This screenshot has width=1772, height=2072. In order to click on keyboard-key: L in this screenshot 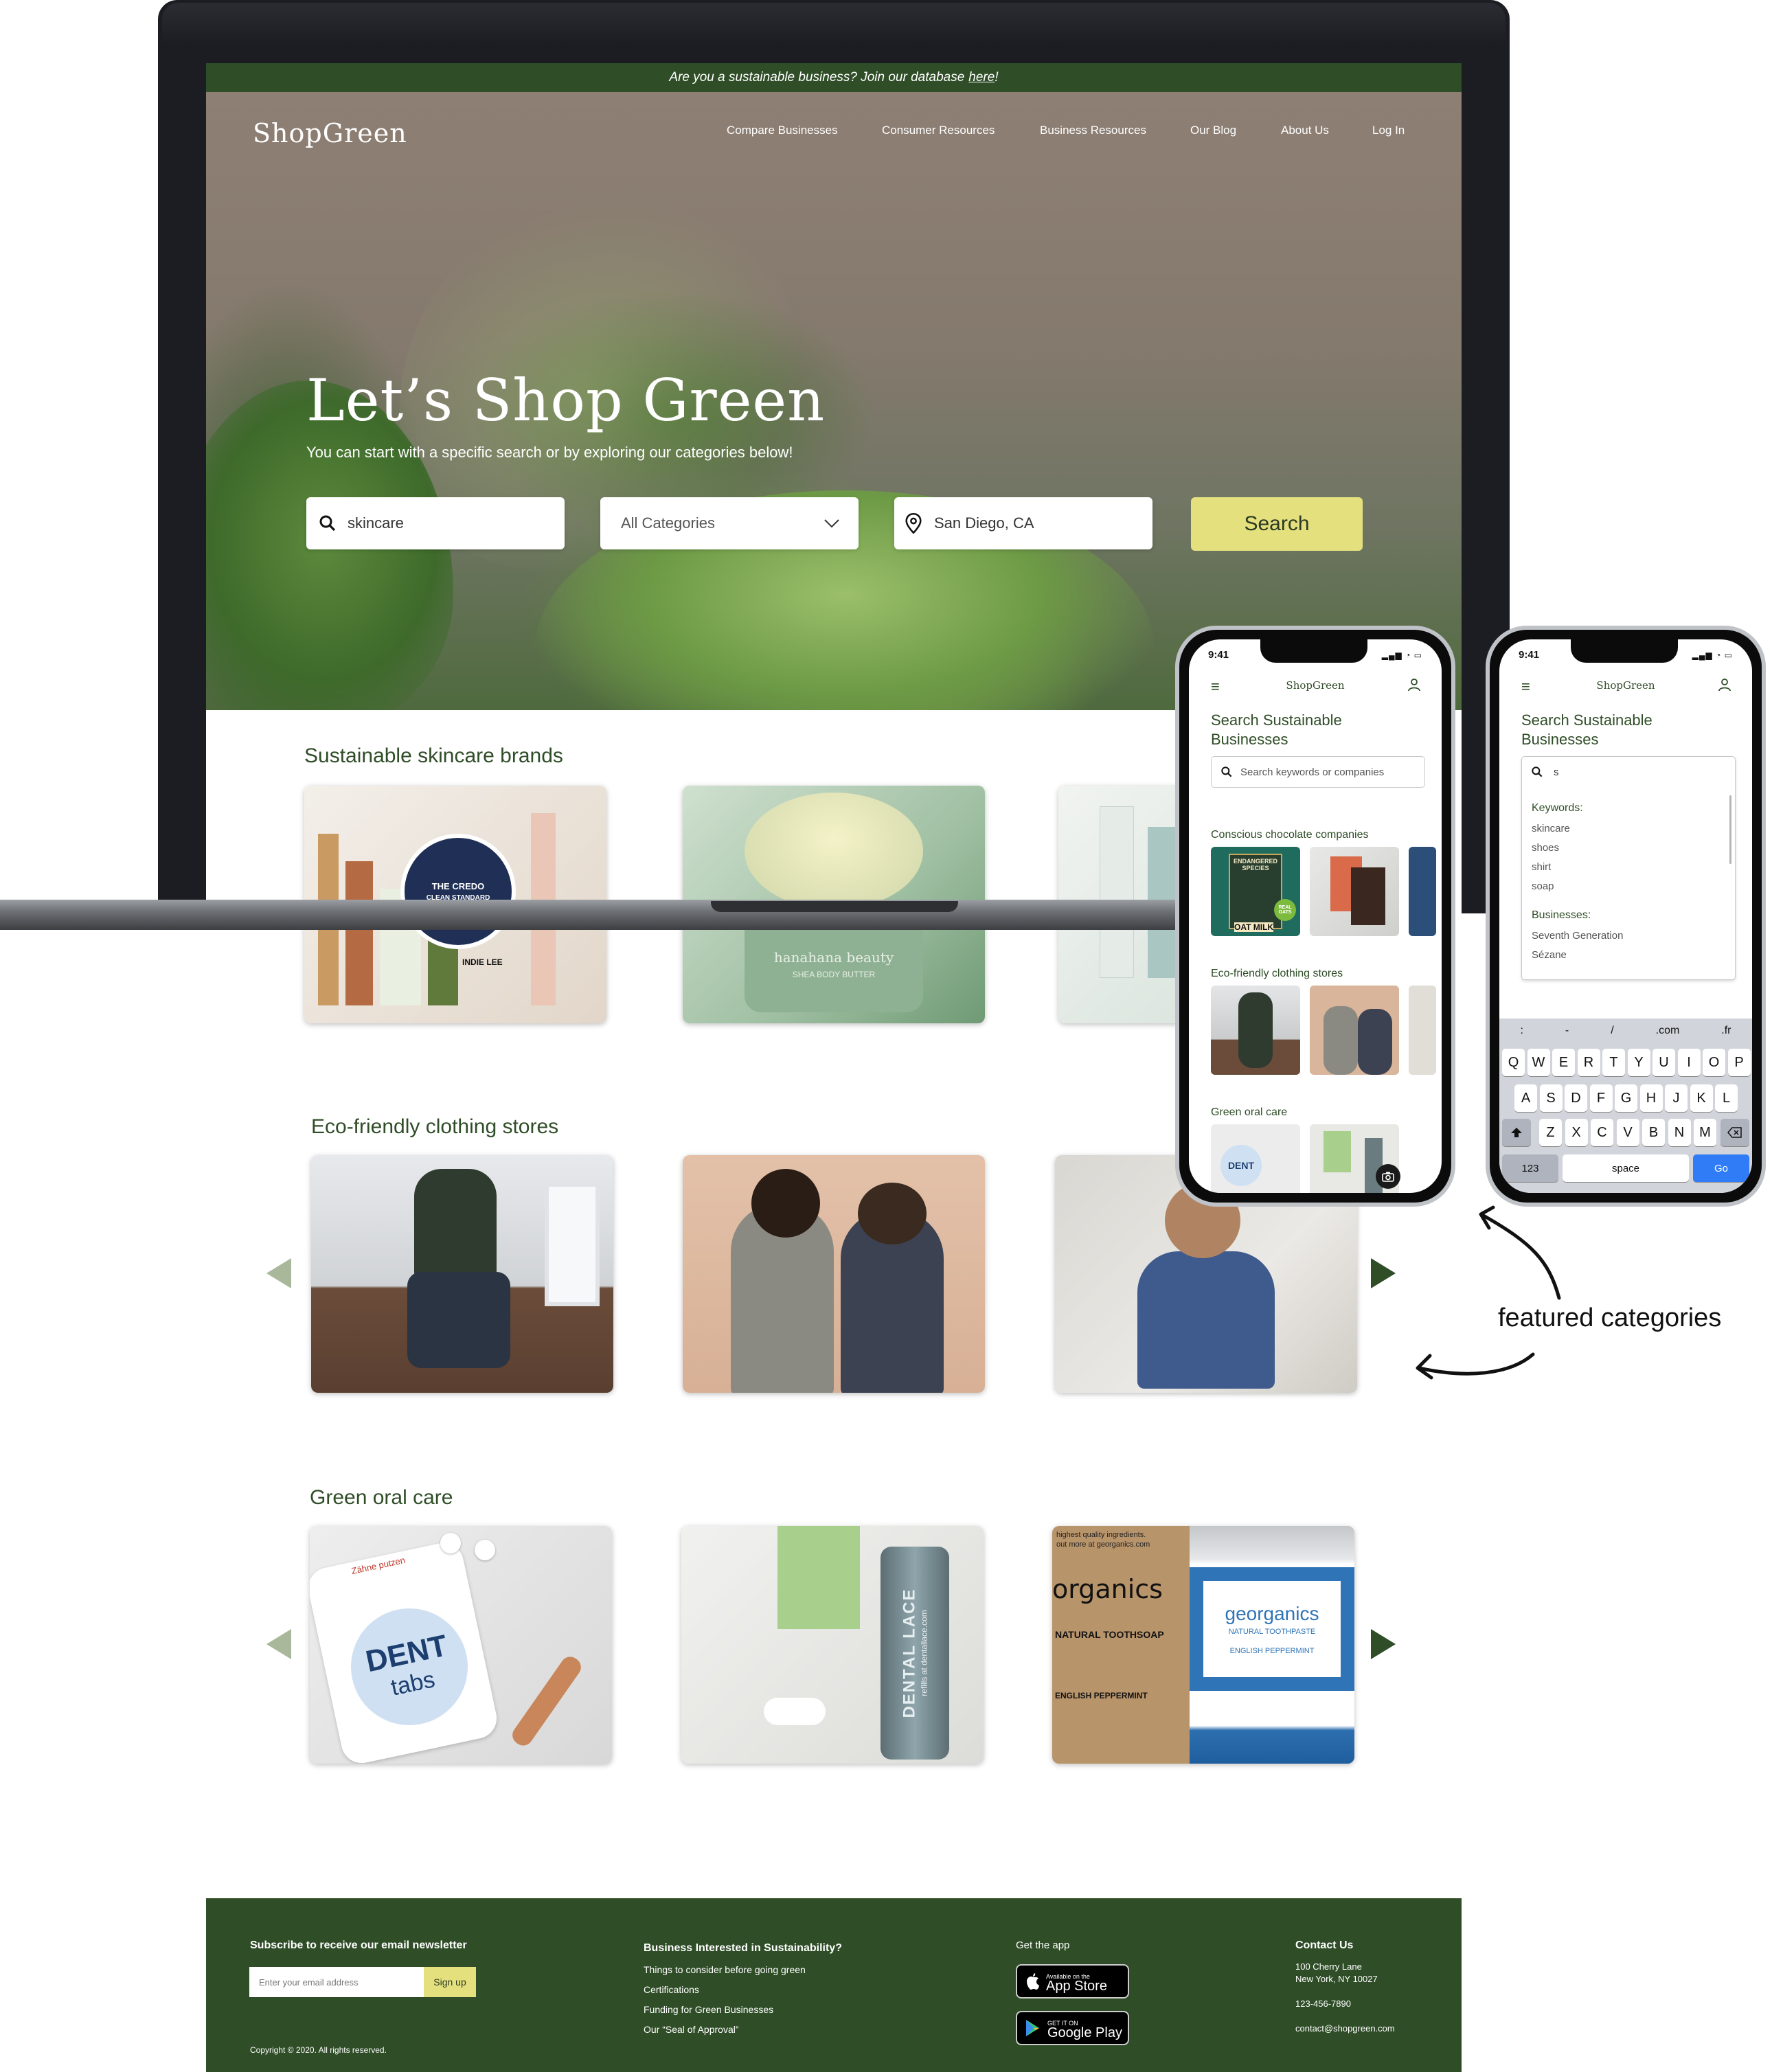, I will do `click(1726, 1098)`.